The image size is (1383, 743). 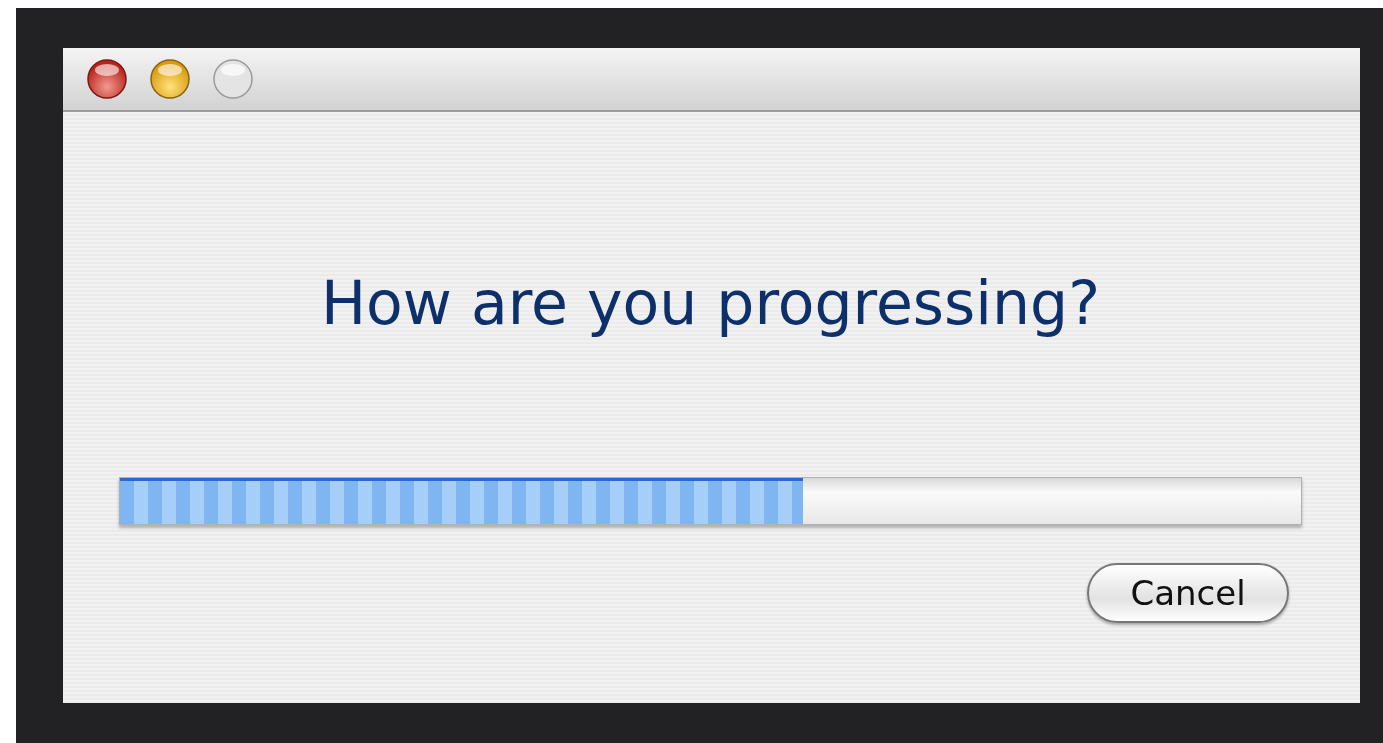 What do you see at coordinates (107, 79) in the screenshot?
I see `close-icon` at bounding box center [107, 79].